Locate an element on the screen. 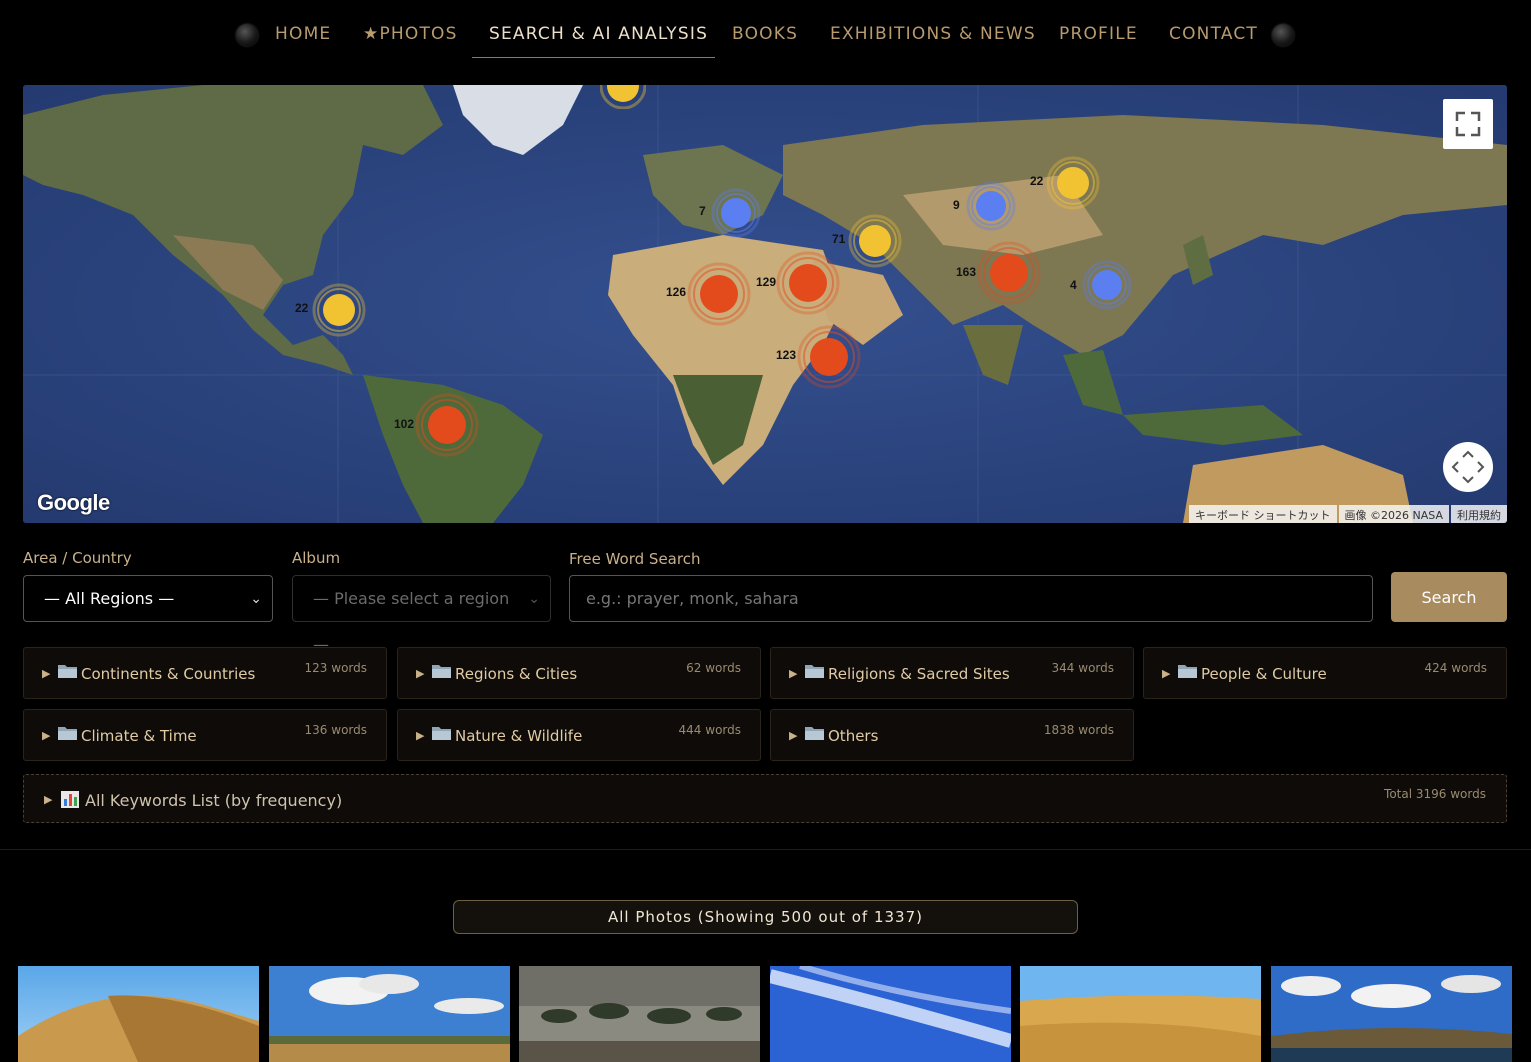  category-title: Nature & Wildlife is located at coordinates (519, 736).